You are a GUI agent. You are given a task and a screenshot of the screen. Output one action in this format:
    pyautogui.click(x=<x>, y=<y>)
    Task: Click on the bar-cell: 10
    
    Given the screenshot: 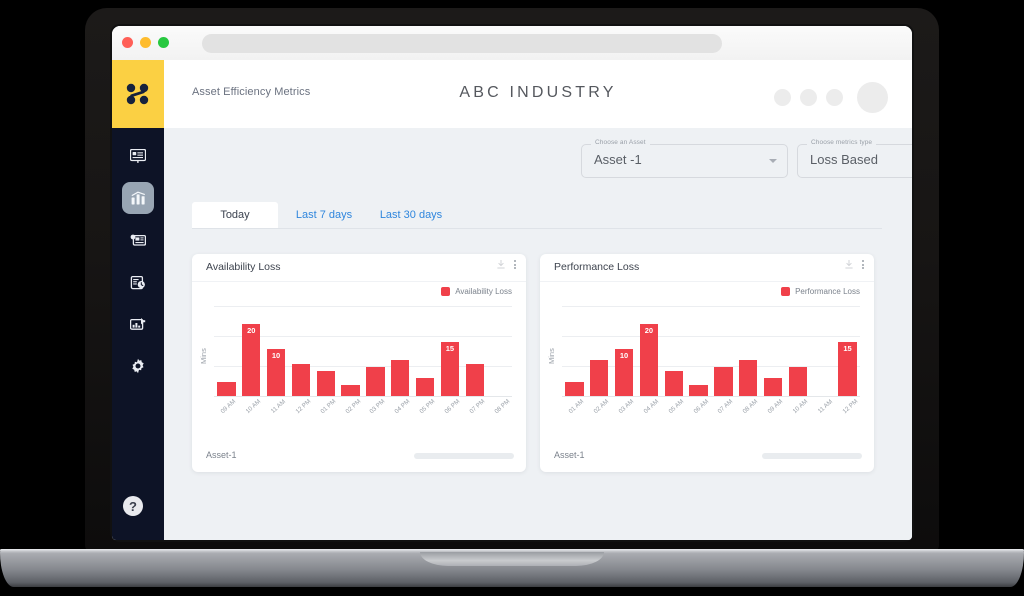 What is the action you would take?
    pyautogui.click(x=624, y=372)
    